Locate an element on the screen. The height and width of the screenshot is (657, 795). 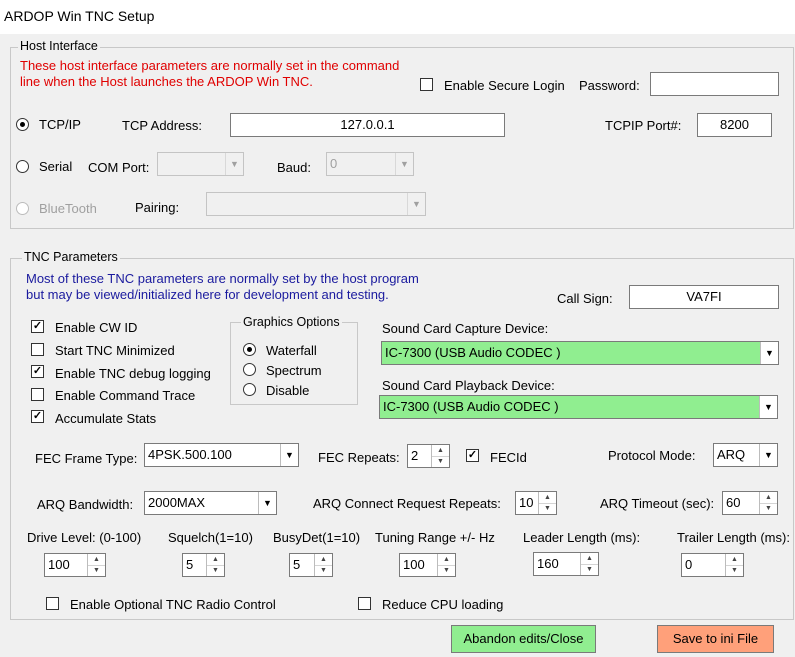
tcpip-label: TCP/IP is located at coordinates (60, 124).